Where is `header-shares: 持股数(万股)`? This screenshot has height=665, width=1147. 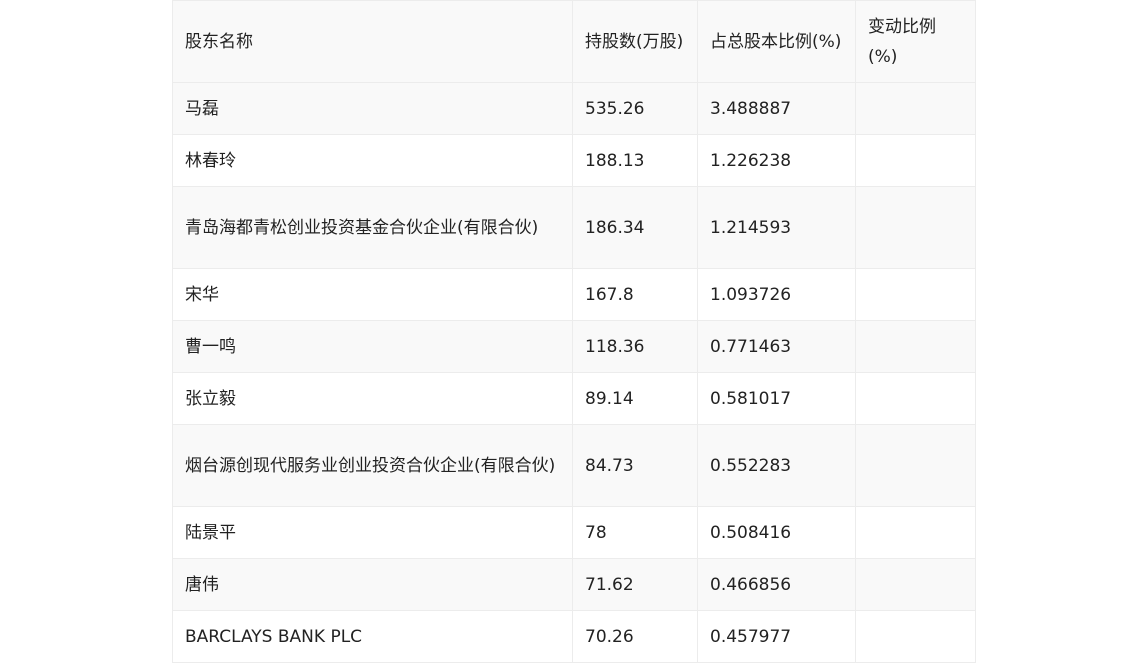 header-shares: 持股数(万股) is located at coordinates (635, 41).